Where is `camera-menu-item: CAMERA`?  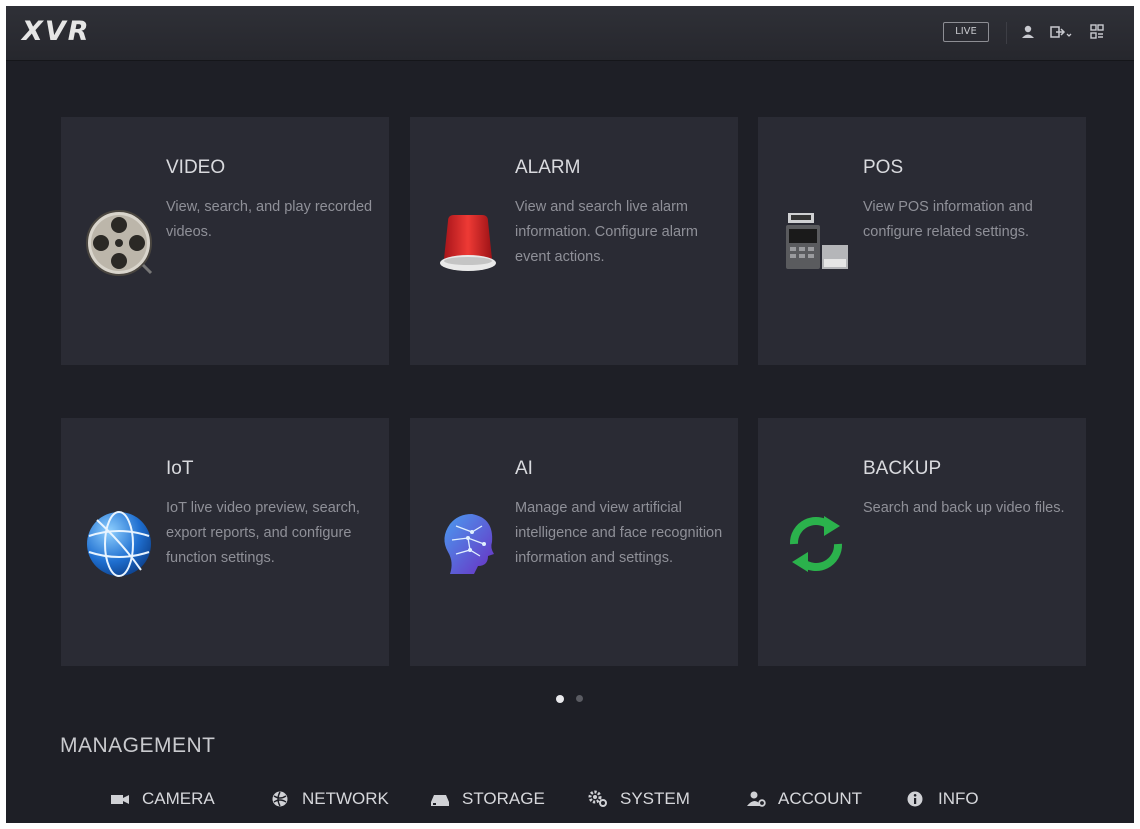
camera-menu-item: CAMERA is located at coordinates (162, 799).